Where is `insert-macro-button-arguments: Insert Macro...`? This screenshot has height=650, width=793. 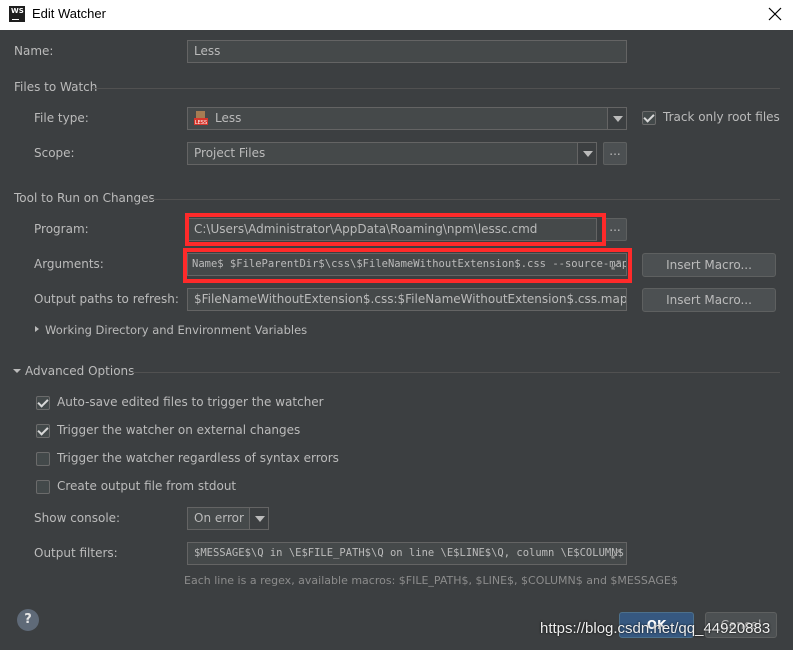
insert-macro-button-arguments: Insert Macro... is located at coordinates (709, 265).